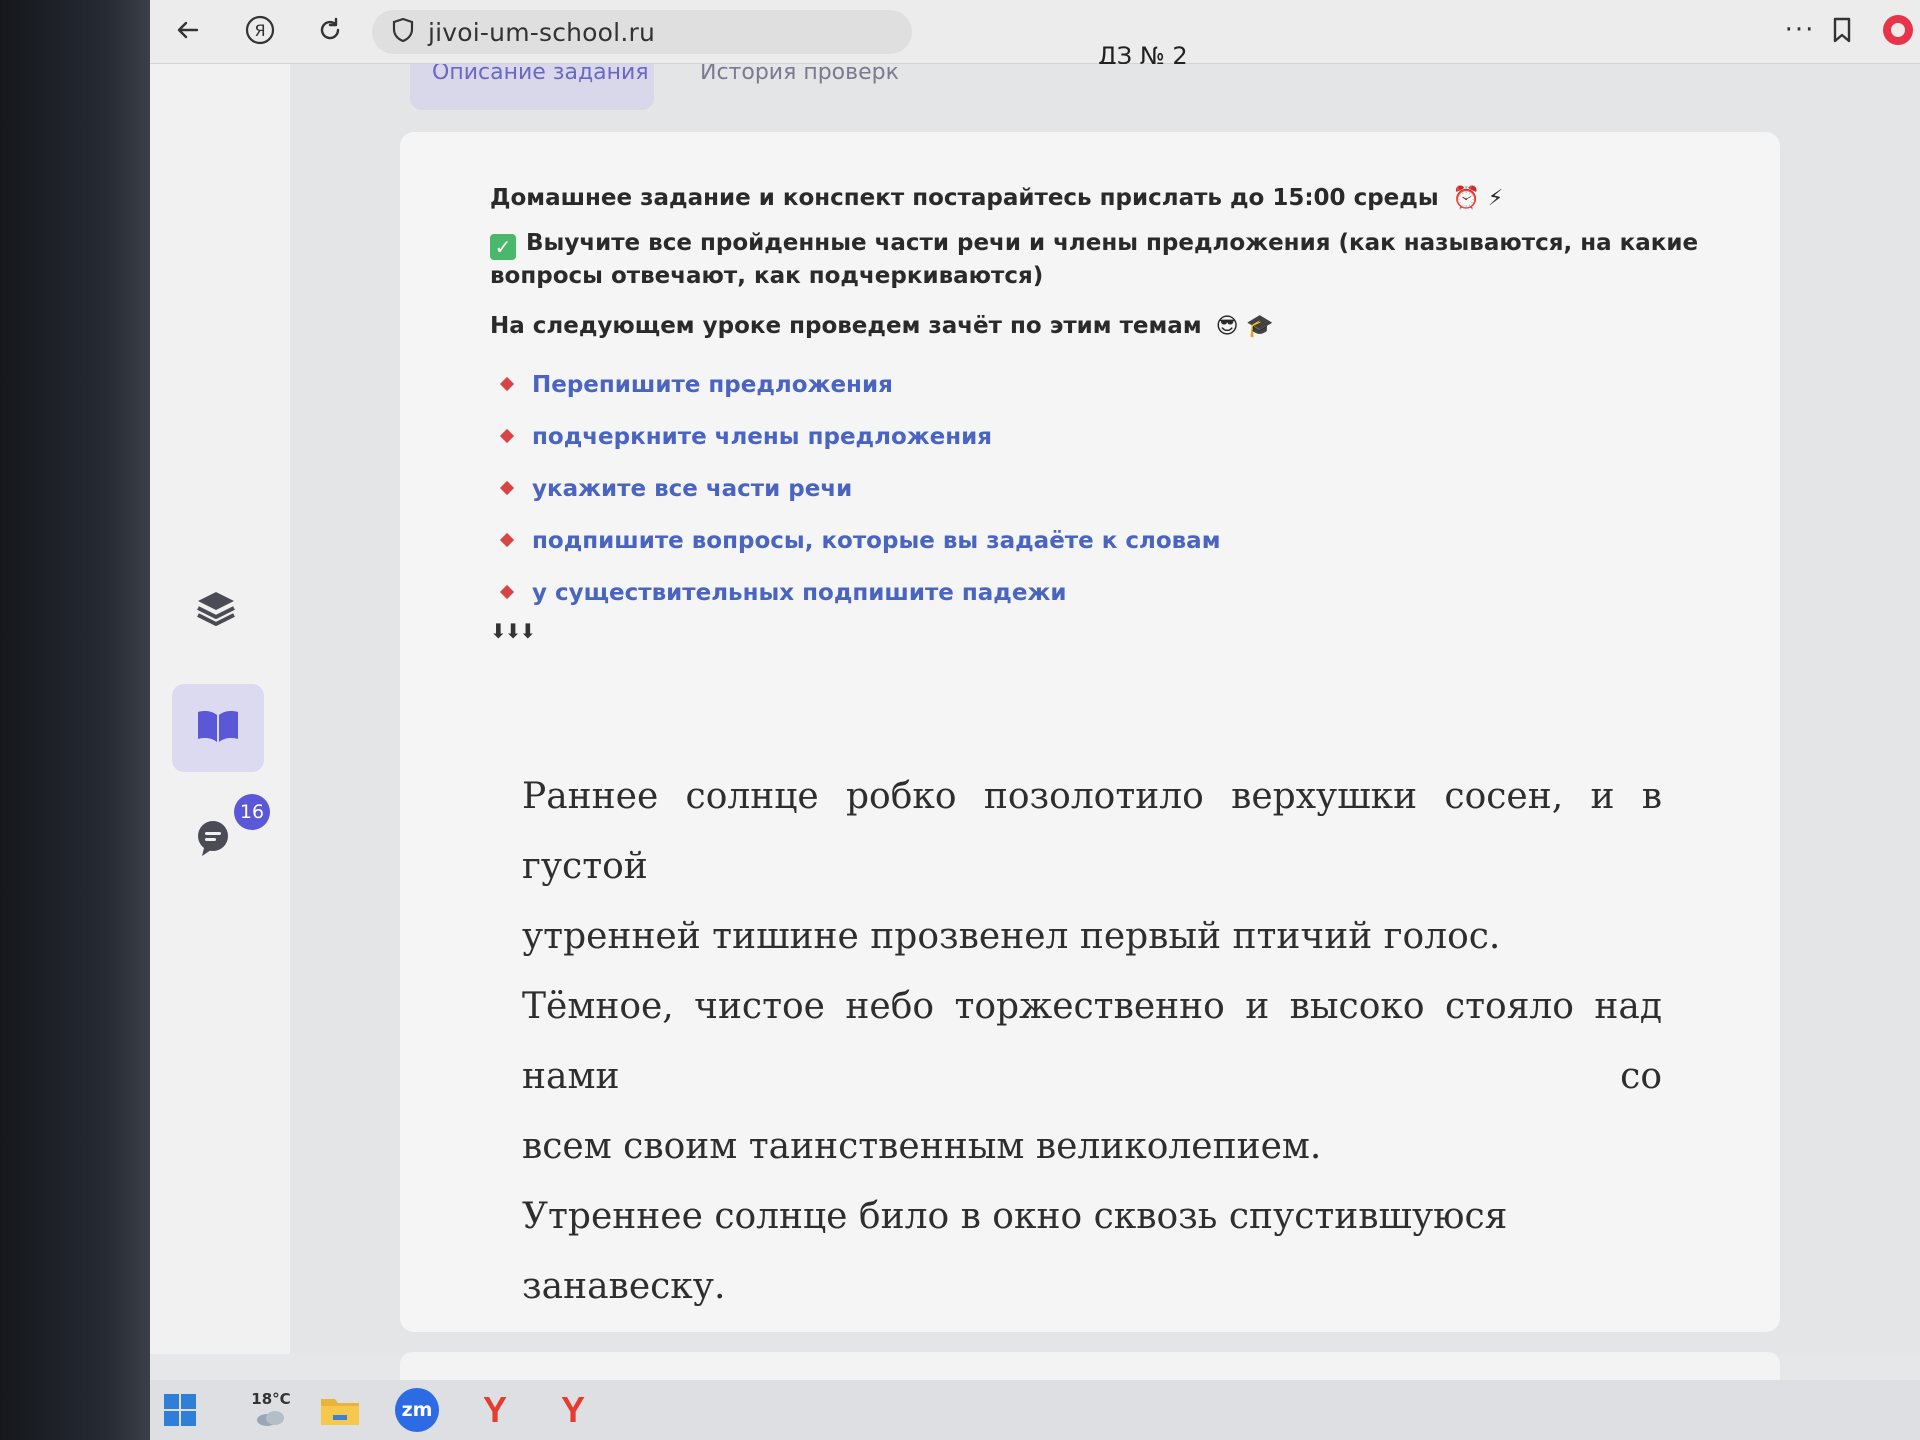 This screenshot has height=1440, width=1920. I want to click on svg-text: Я, so click(259, 30).